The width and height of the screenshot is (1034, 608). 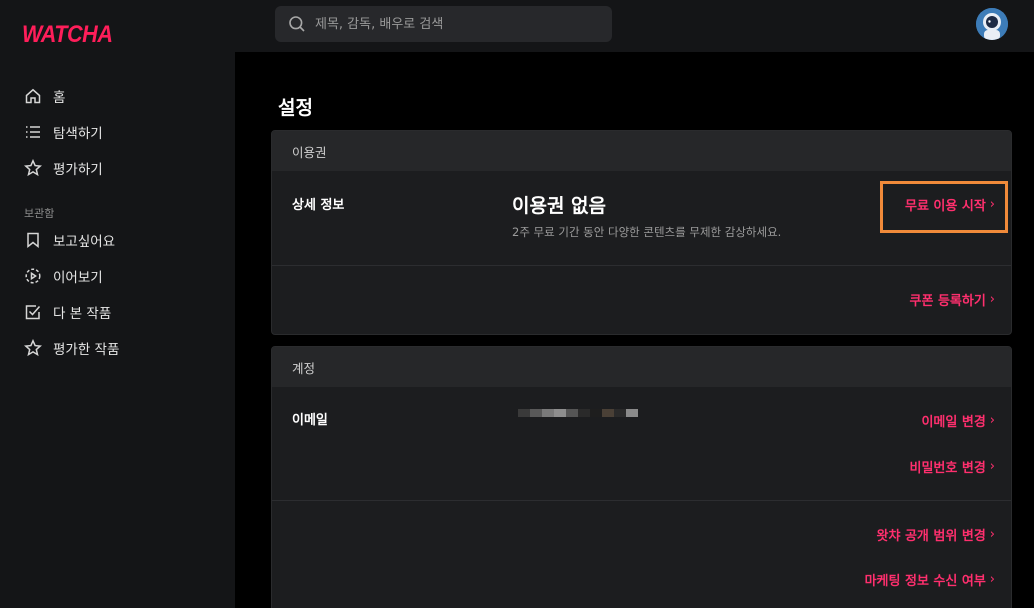 What do you see at coordinates (641, 444) in the screenshot?
I see `email-row: 이메일 이메일 변경 › 비밀번호 변경 ›` at bounding box center [641, 444].